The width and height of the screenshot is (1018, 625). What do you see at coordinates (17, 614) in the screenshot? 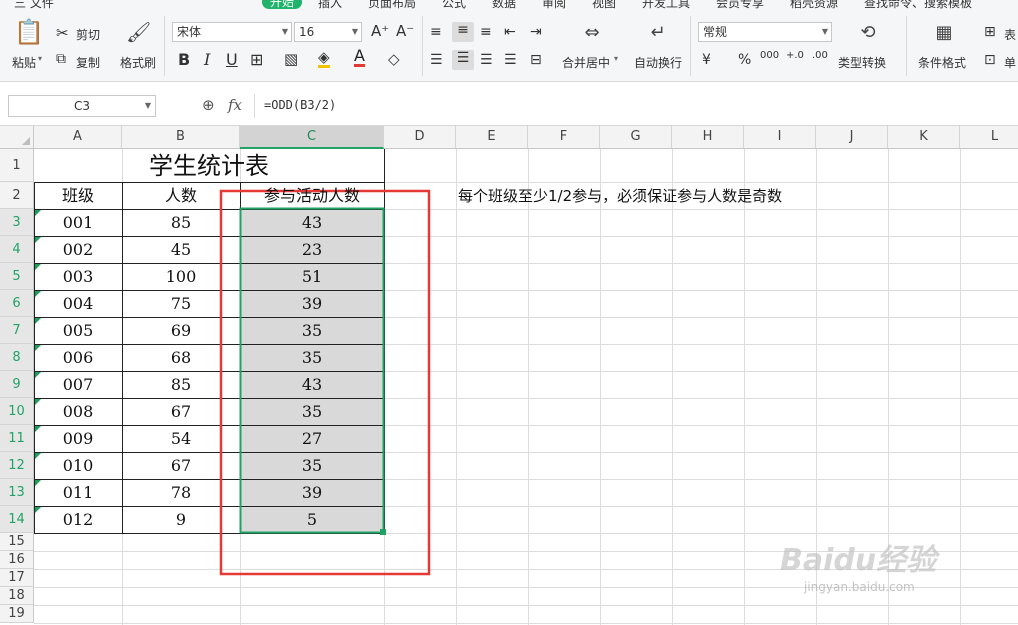
I see `row-header-19: 19` at bounding box center [17, 614].